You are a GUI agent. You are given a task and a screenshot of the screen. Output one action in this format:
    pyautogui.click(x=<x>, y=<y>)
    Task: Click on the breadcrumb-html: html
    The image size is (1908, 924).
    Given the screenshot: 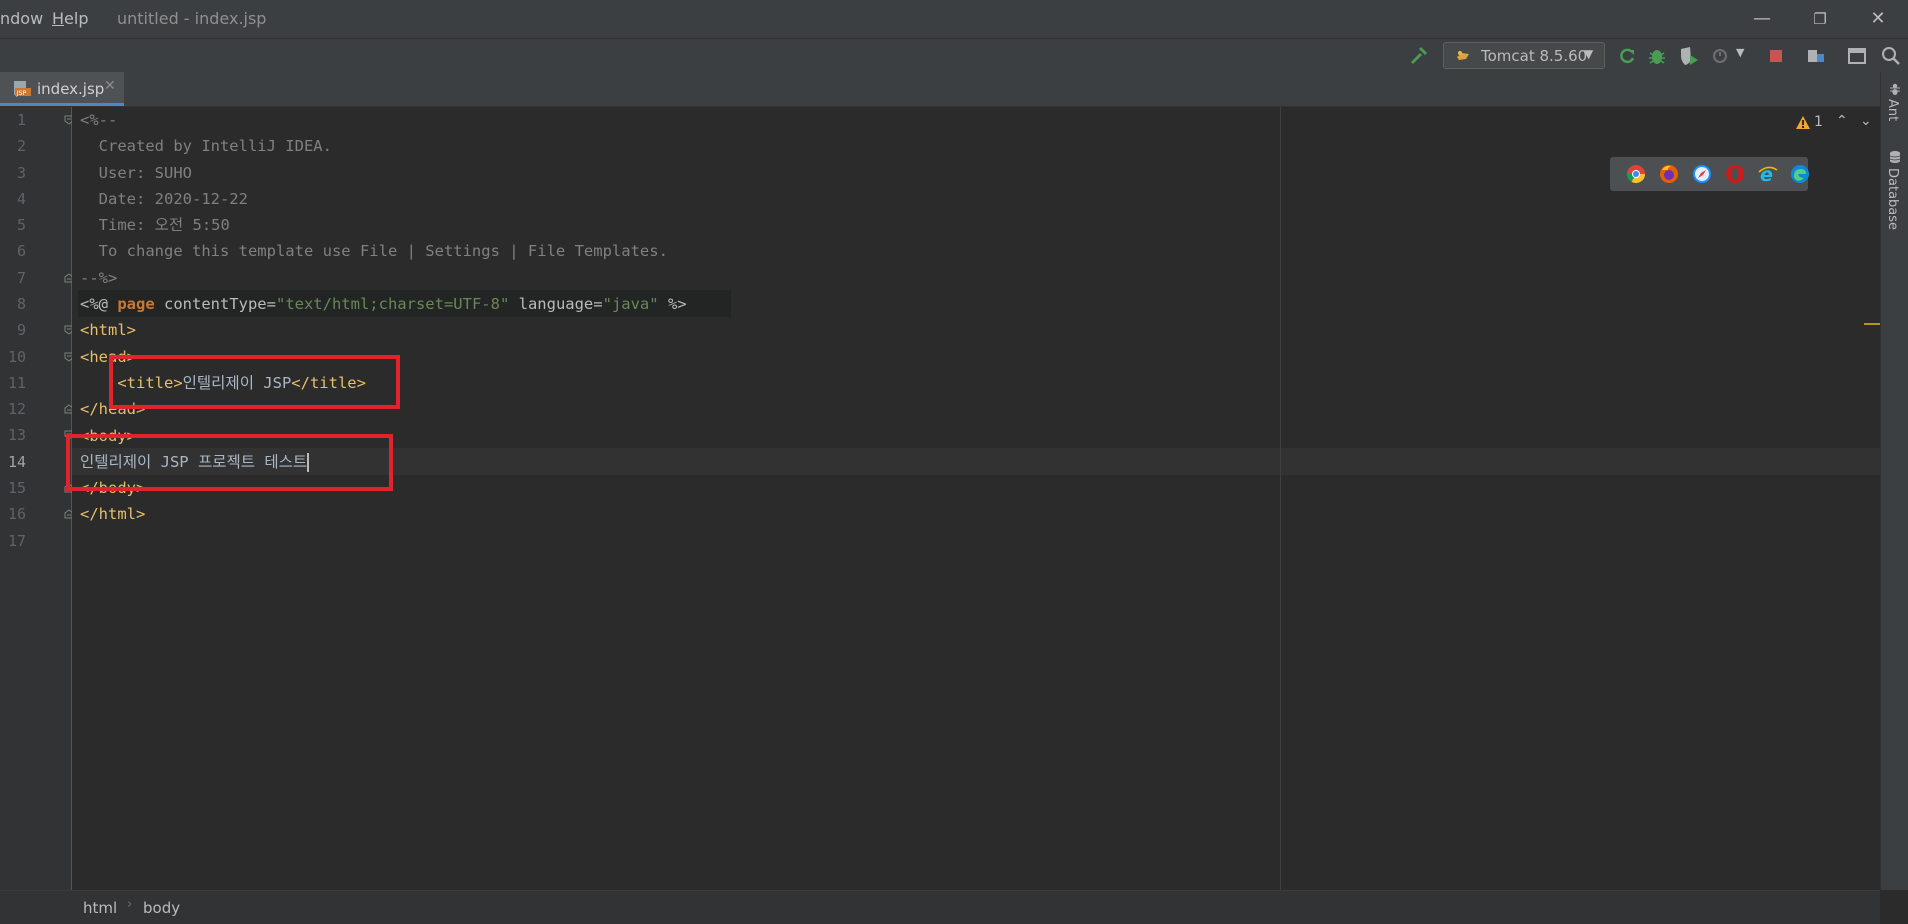 What is the action you would take?
    pyautogui.click(x=100, y=908)
    